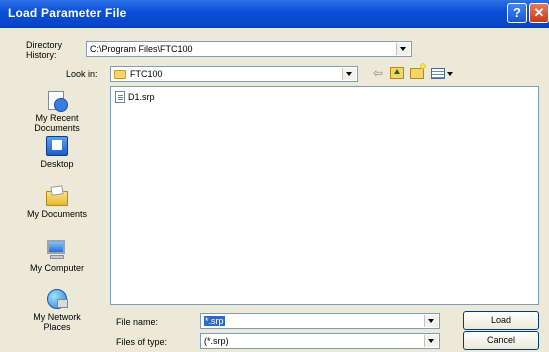 The image size is (549, 352). I want to click on place-label: My Network Places, so click(57, 322).